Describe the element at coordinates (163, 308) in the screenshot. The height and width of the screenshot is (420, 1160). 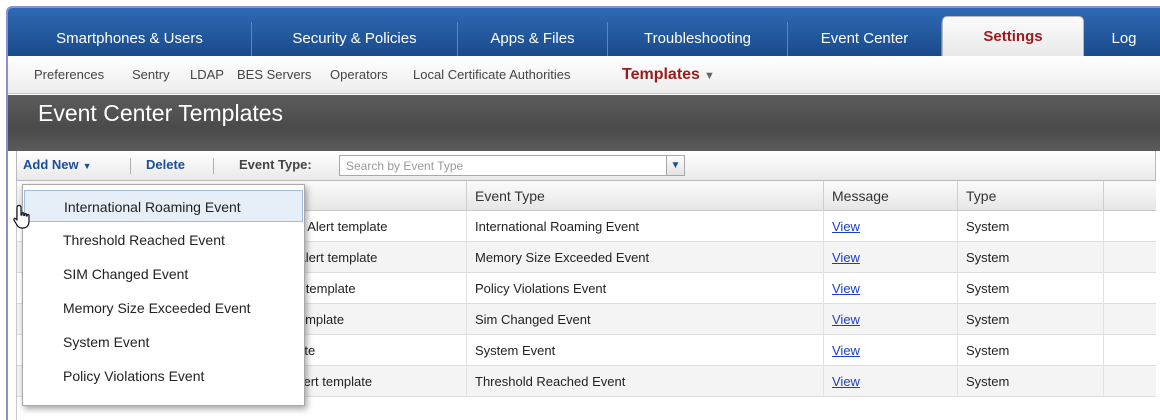
I see `menu-item-memory-size-exceeded-event: Memory Size Exceeded Event` at that location.